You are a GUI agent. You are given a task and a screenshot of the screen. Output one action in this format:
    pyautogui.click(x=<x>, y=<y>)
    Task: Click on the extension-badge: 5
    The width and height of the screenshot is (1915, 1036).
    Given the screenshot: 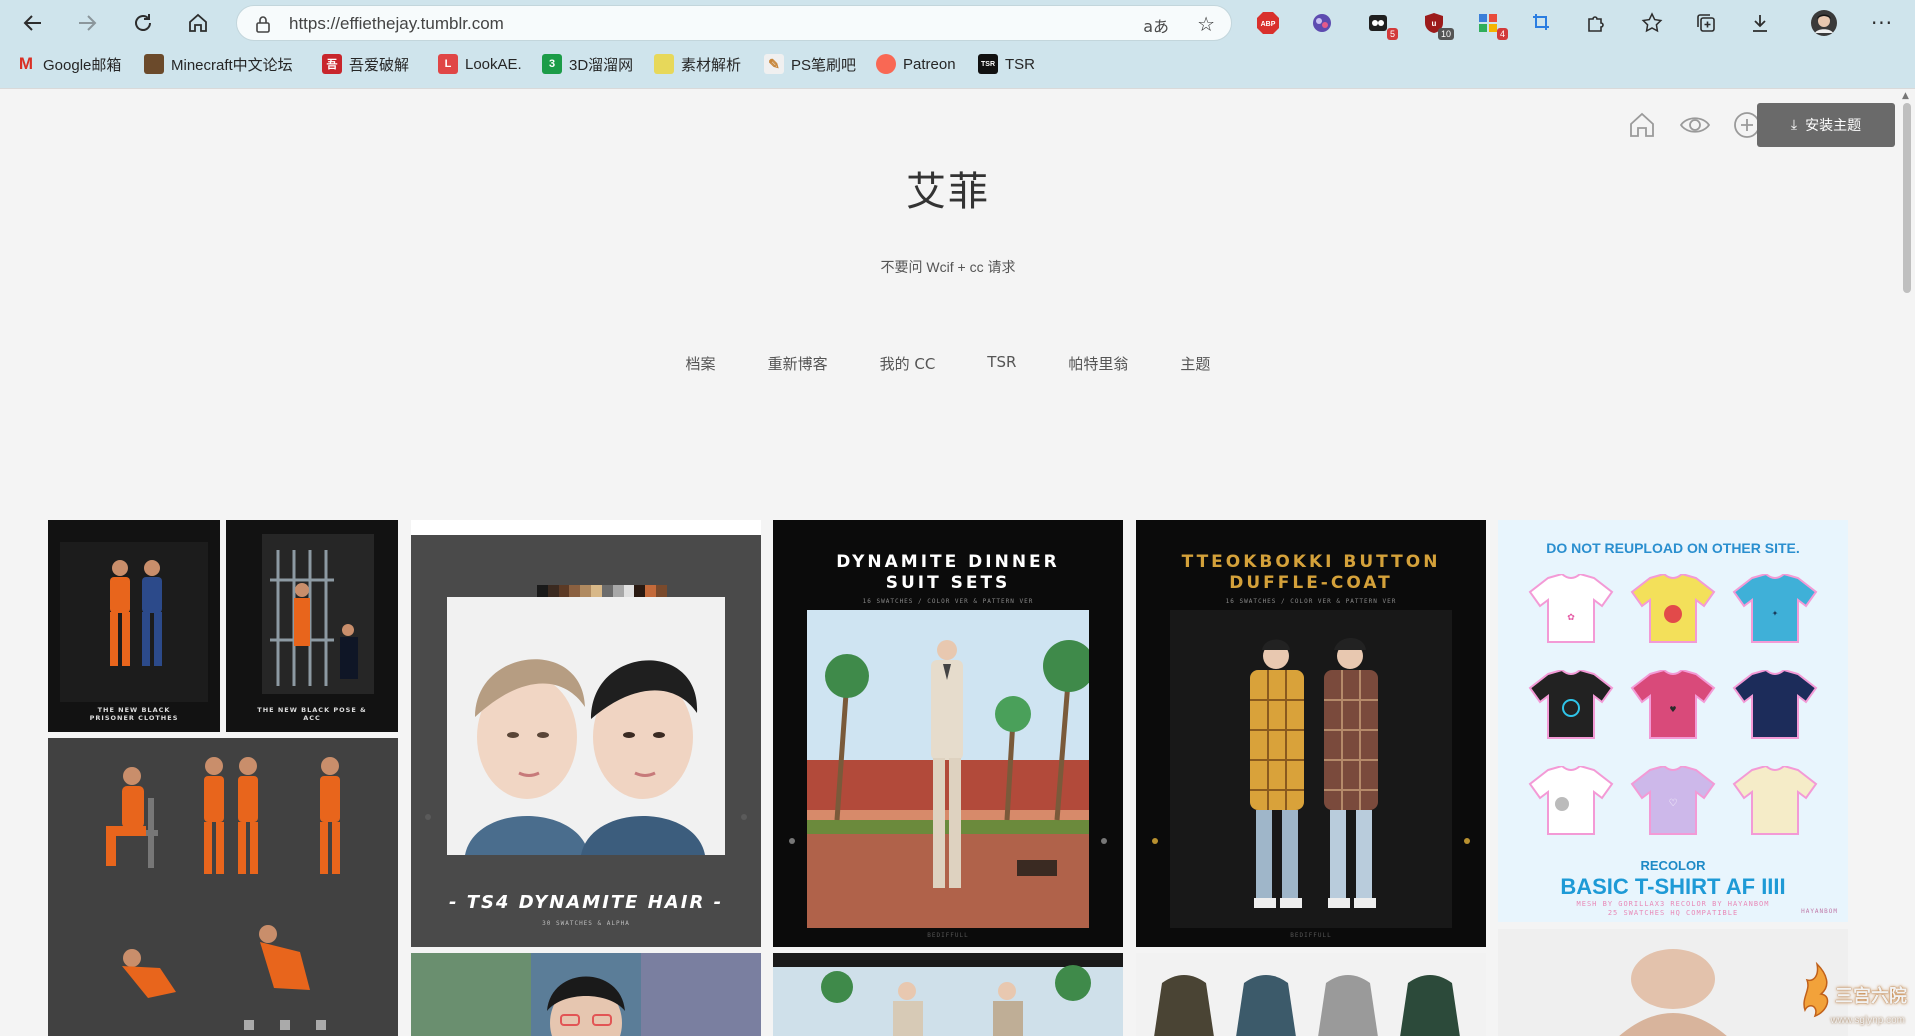 What is the action you would take?
    pyautogui.click(x=1392, y=34)
    